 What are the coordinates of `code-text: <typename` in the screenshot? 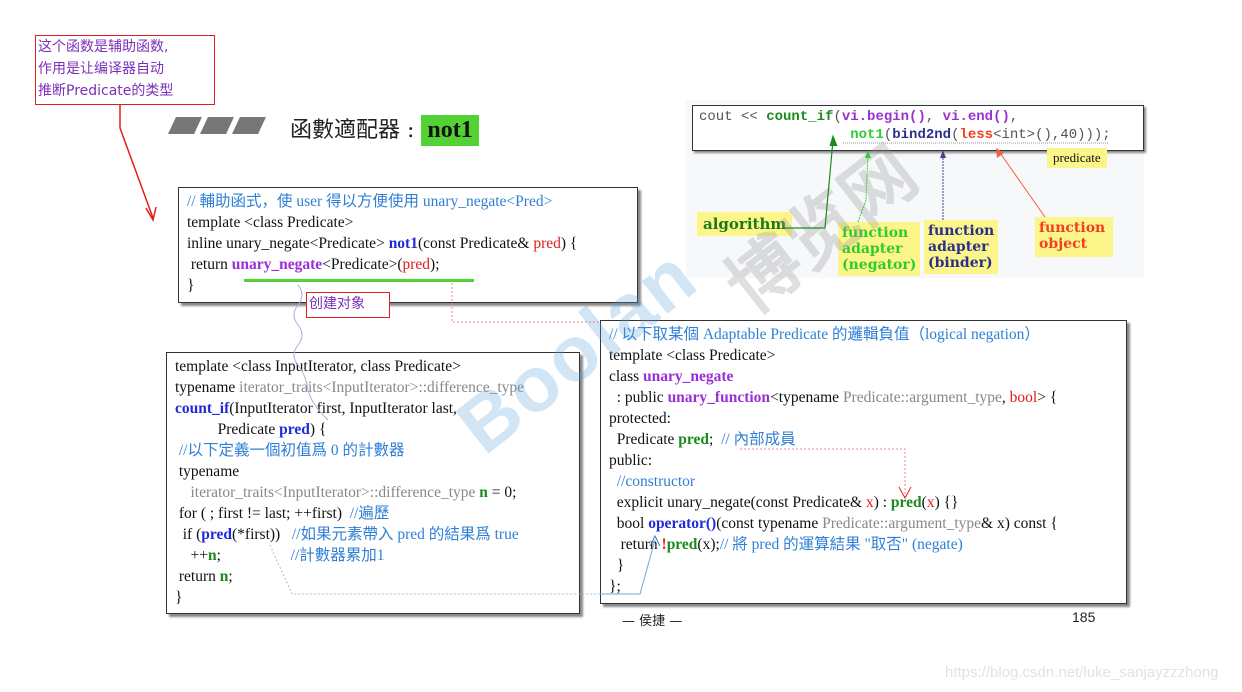 It's located at (806, 397).